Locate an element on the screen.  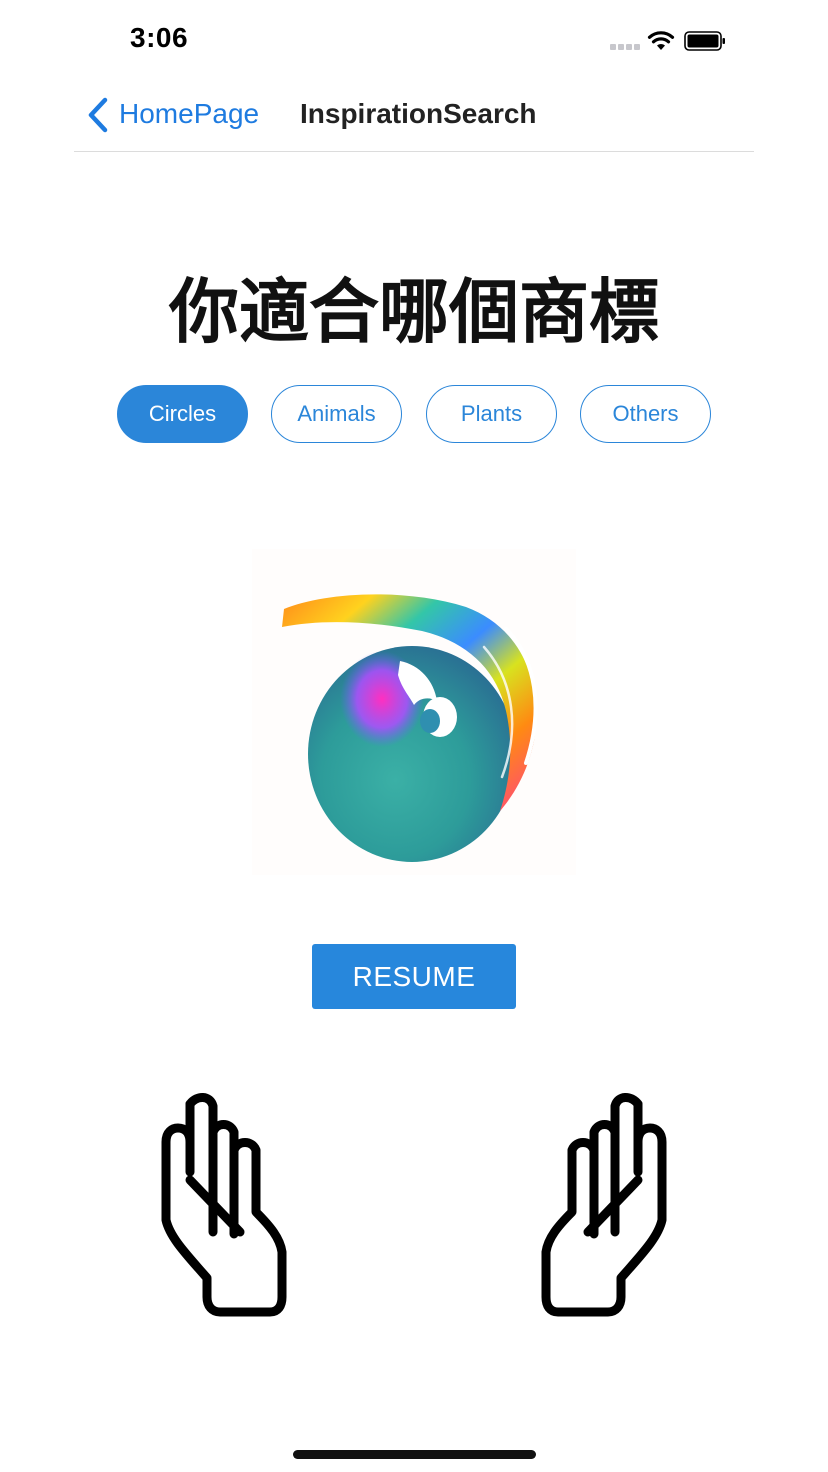
back-chevron-icon is located at coordinates (98, 115).